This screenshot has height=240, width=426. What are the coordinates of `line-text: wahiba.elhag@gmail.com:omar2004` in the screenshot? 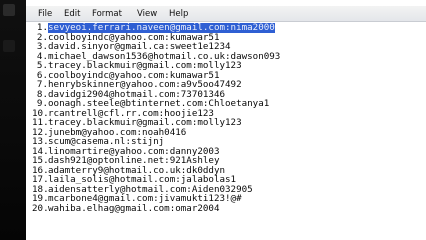 It's located at (134, 208).